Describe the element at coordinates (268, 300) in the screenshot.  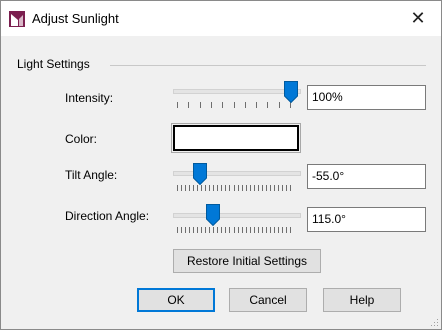
I see `cancel-button: Cancel` at that location.